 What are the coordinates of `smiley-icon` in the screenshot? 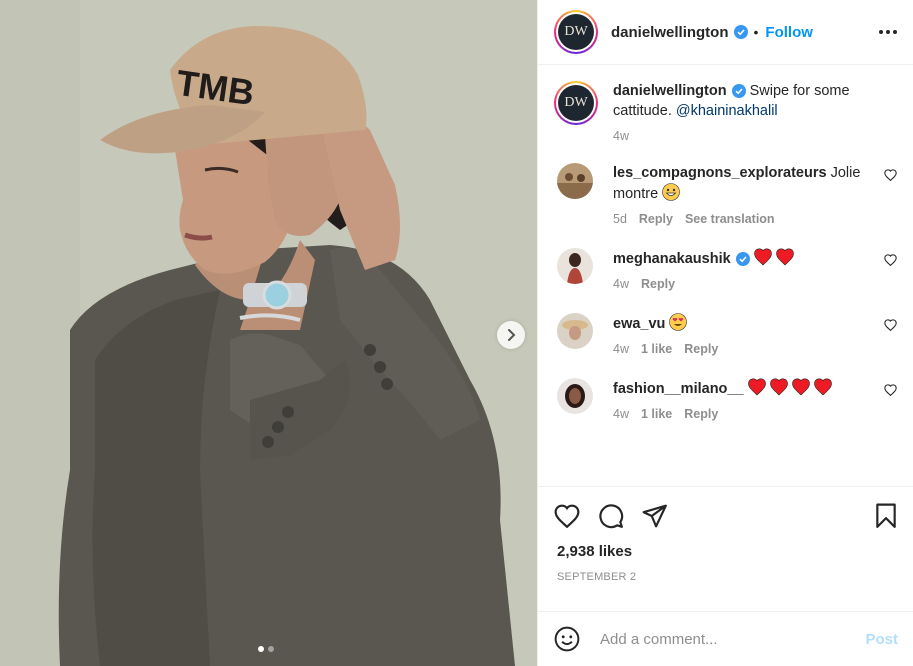 It's located at (567, 639).